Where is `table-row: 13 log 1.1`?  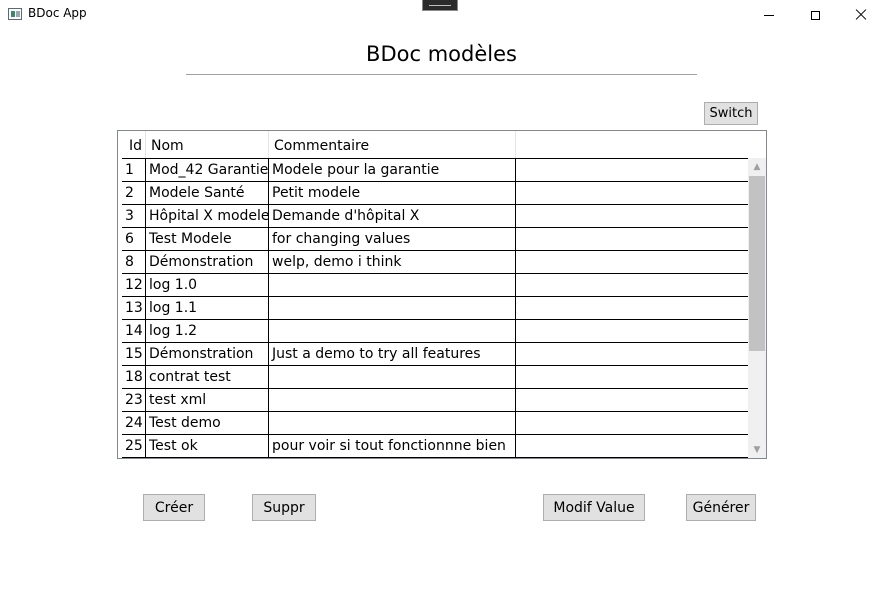
table-row: 13 log 1.1 is located at coordinates (435, 308).